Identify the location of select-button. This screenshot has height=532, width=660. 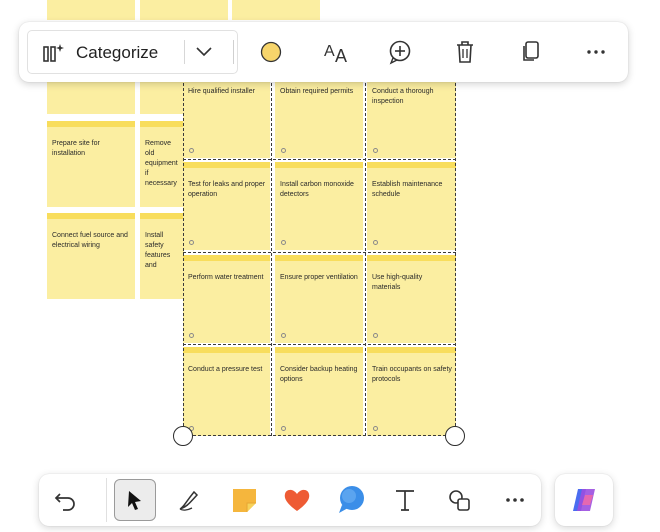
(135, 500).